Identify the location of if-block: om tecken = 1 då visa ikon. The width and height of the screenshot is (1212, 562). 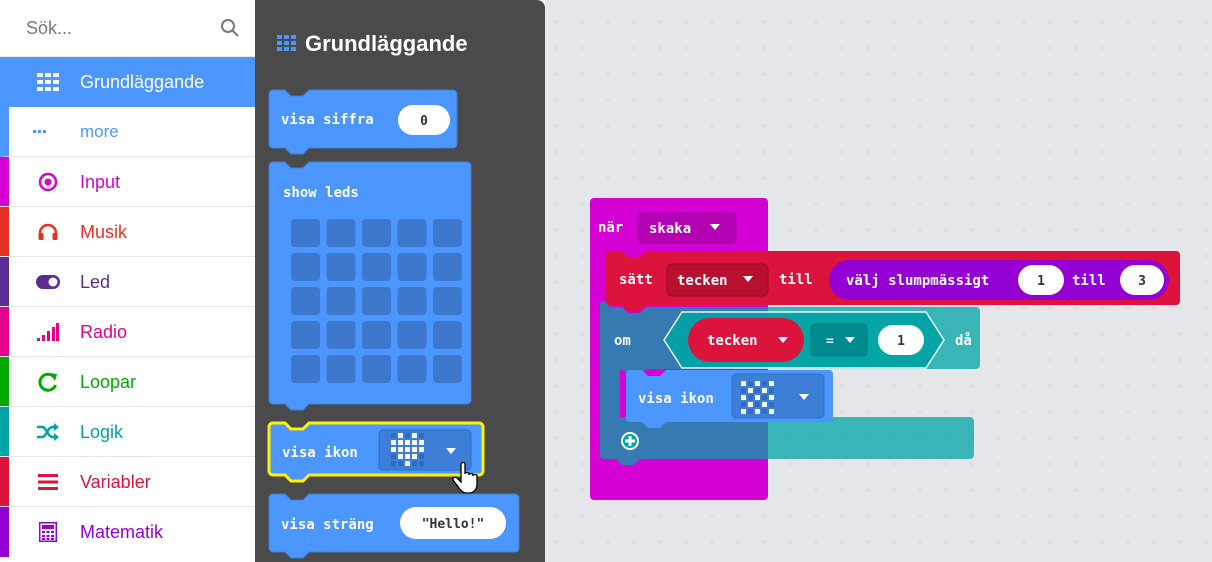
(790, 383).